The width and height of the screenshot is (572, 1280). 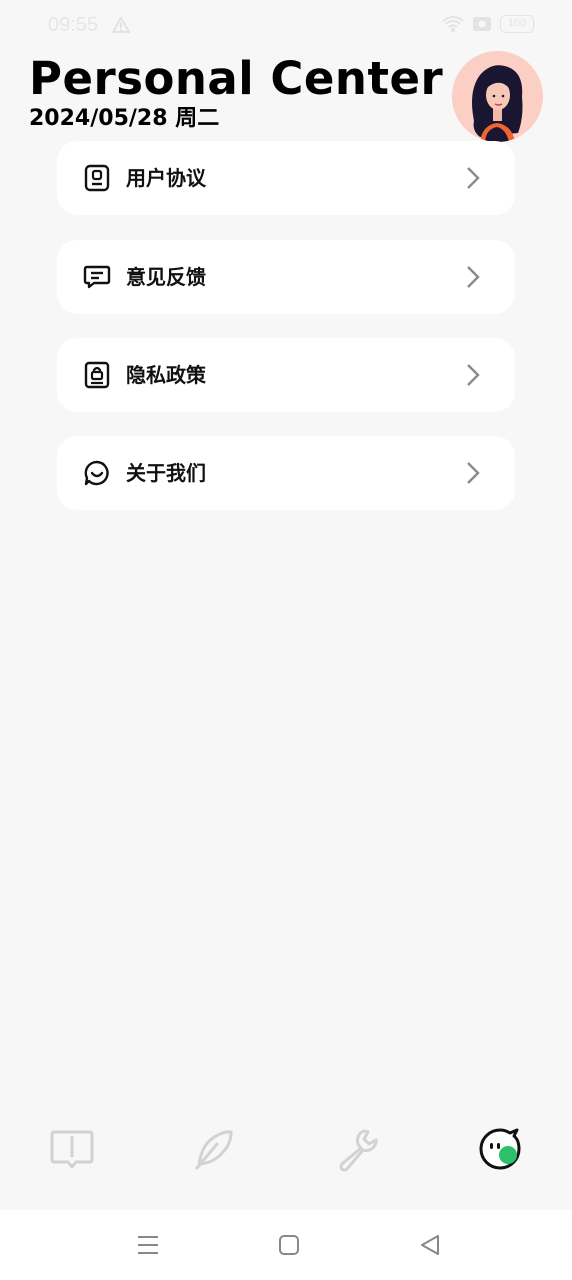 What do you see at coordinates (121, 24) in the screenshot?
I see `warning-icon` at bounding box center [121, 24].